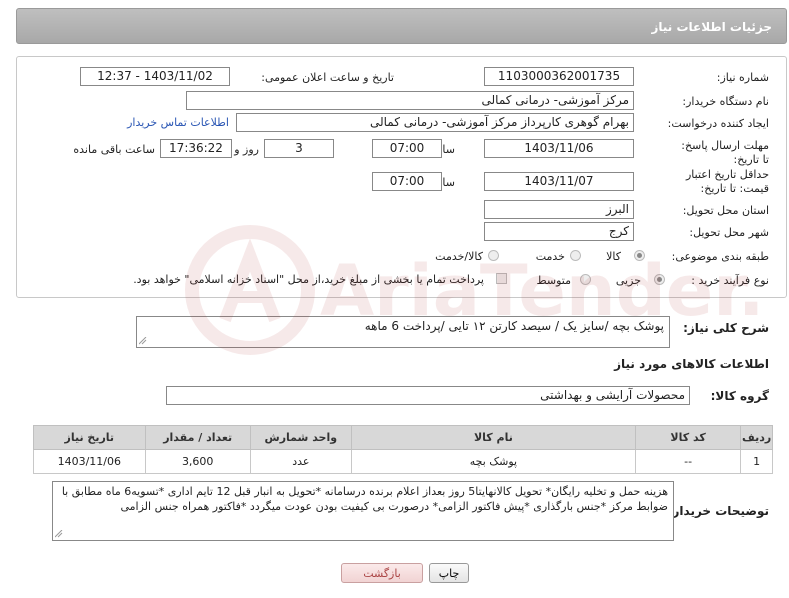 Image resolution: width=789 pixels, height=598 pixels. What do you see at coordinates (459, 256) in the screenshot?
I see `category-option-goods-service: کالا/خدمت` at bounding box center [459, 256].